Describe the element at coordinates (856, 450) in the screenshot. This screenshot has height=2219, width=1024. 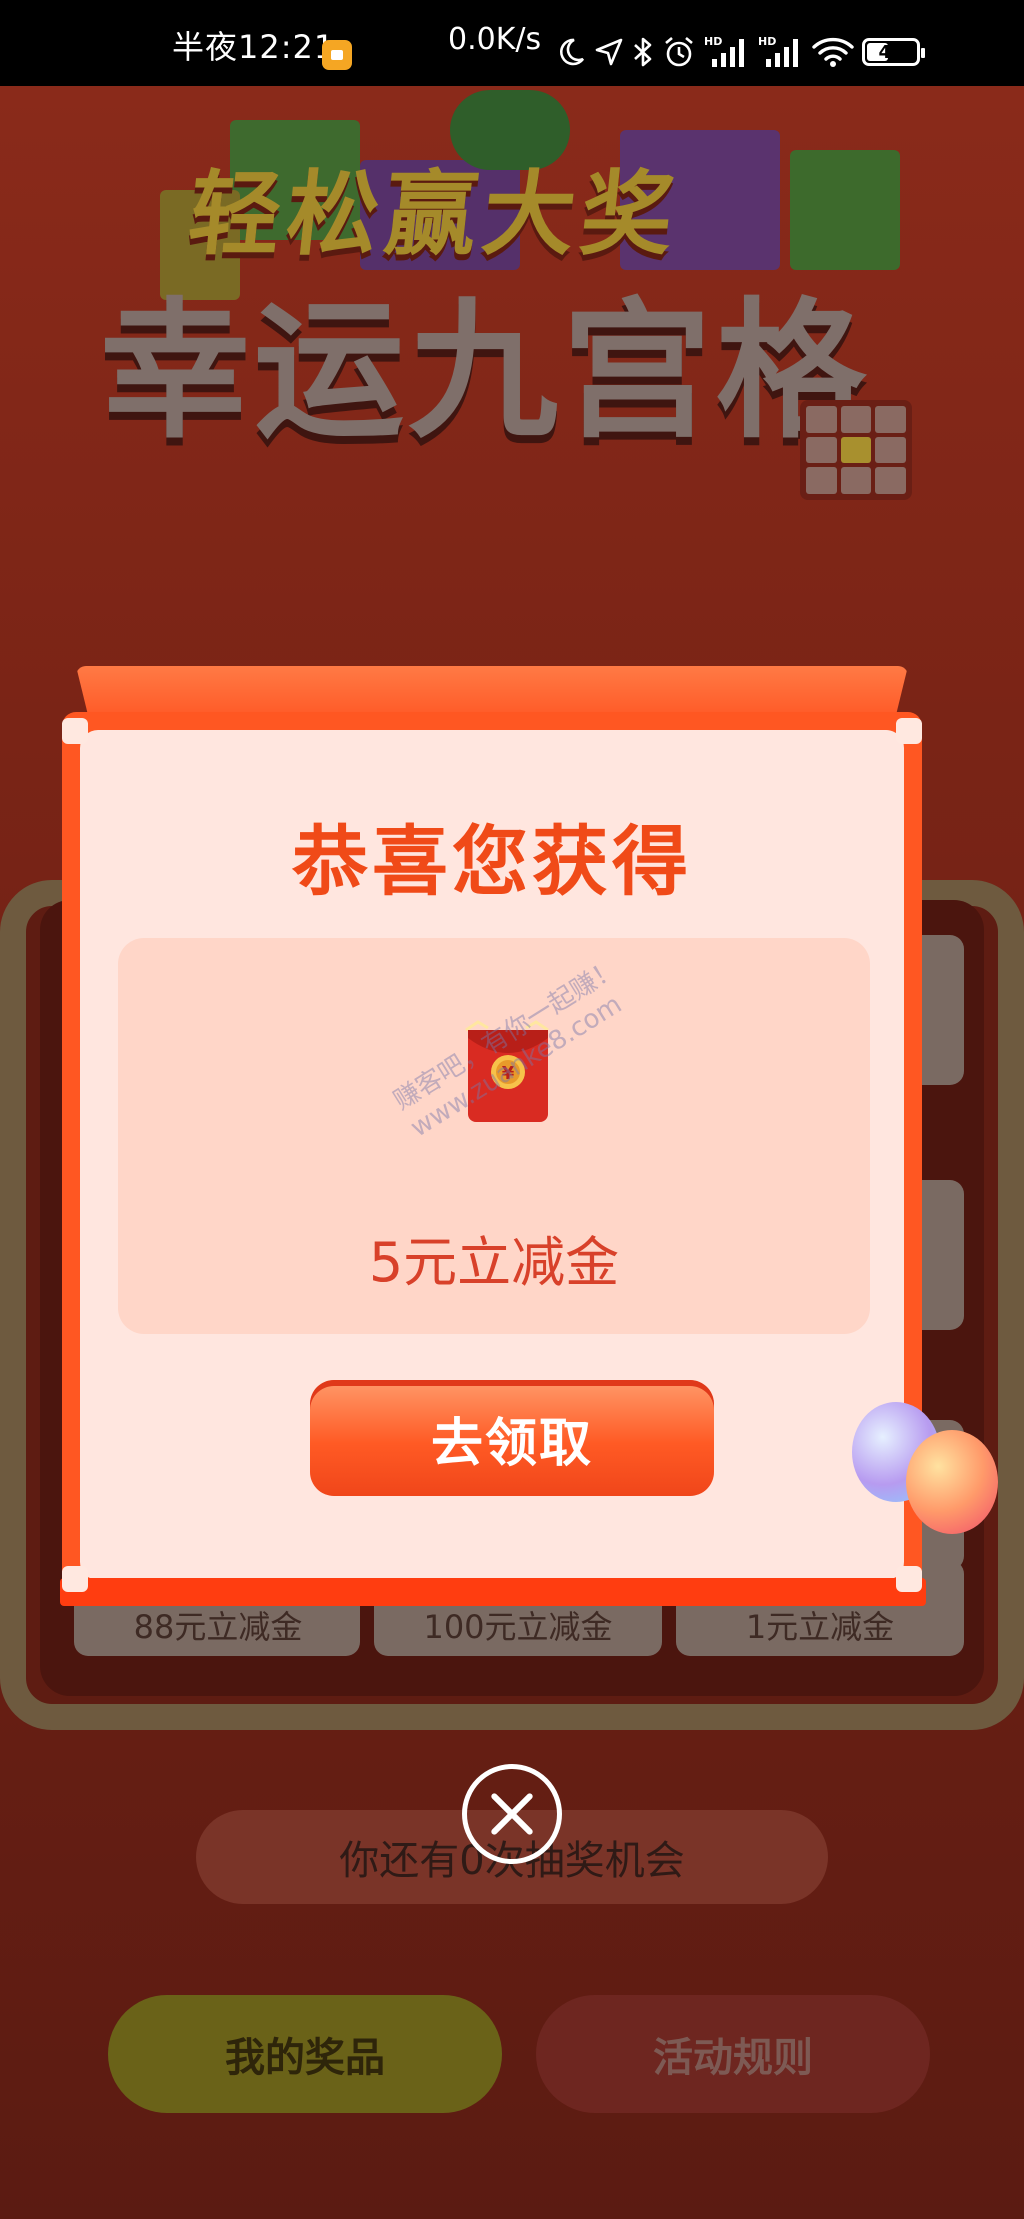
I see `mini-grid-decoration` at that location.